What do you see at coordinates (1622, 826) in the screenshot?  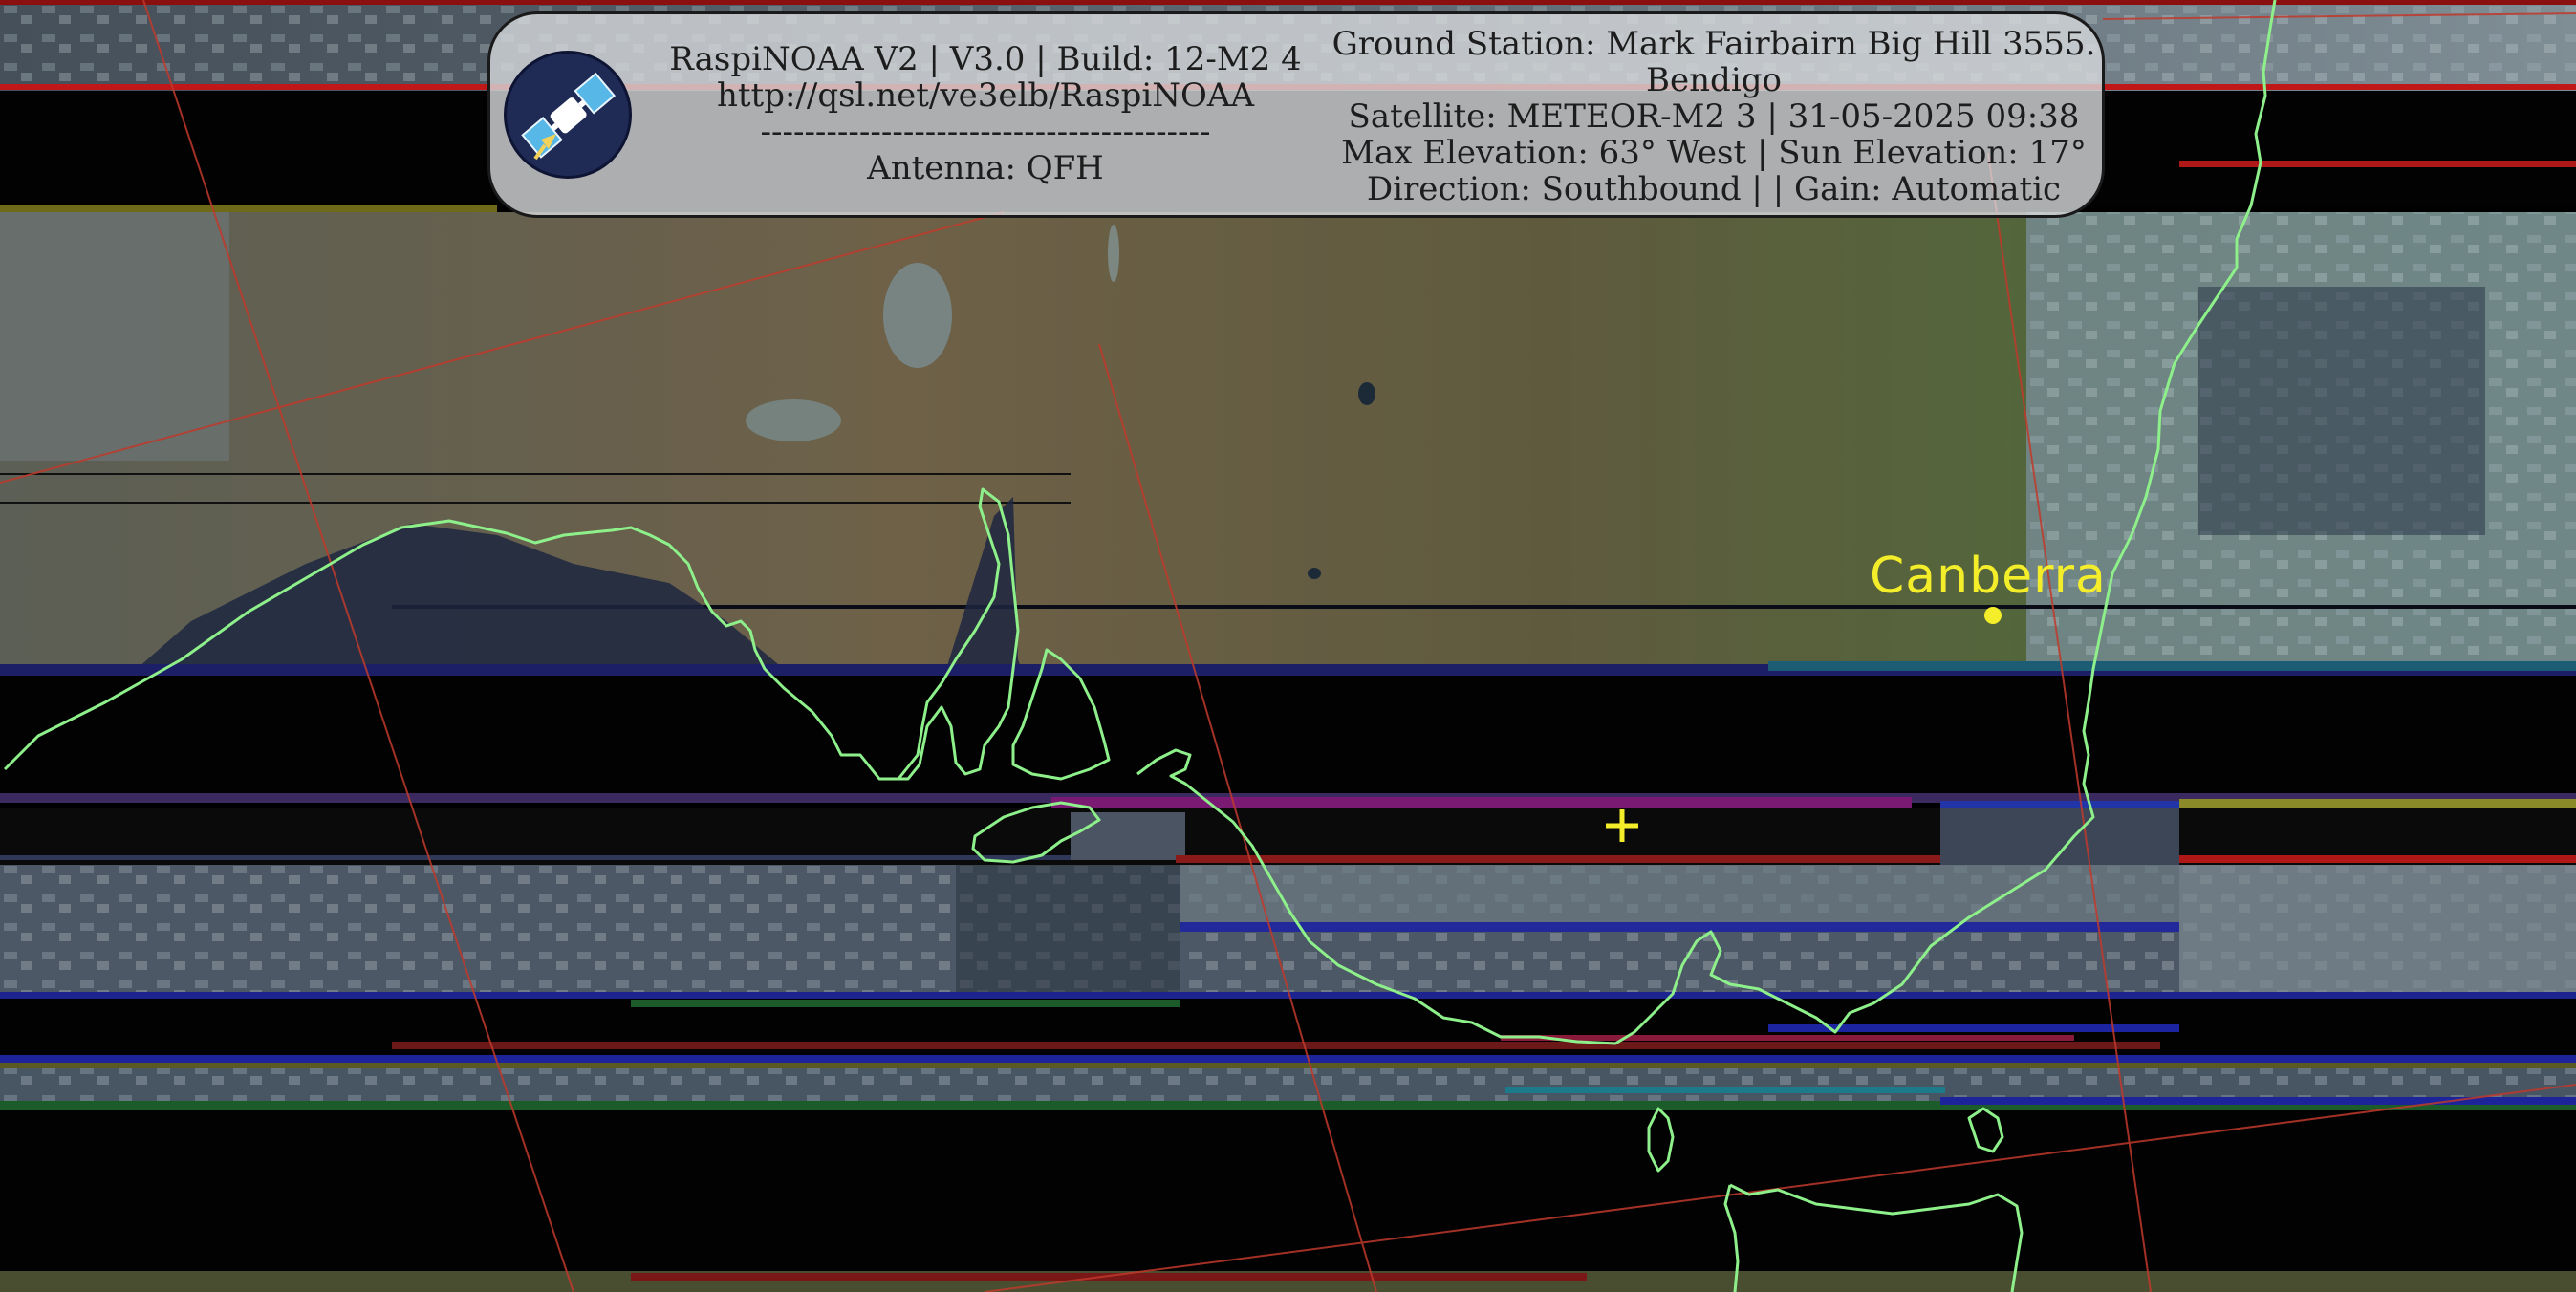 I see `crosshair-icon` at bounding box center [1622, 826].